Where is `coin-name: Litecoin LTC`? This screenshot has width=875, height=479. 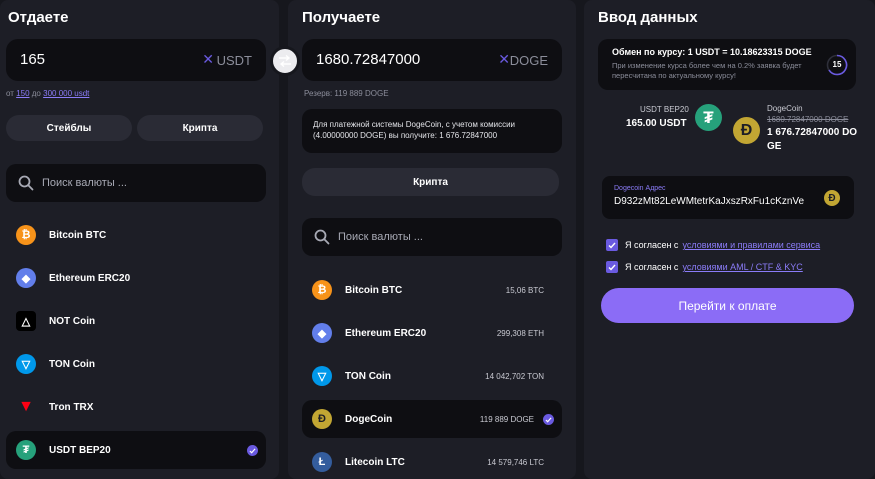
coin-name: Litecoin LTC is located at coordinates (375, 462).